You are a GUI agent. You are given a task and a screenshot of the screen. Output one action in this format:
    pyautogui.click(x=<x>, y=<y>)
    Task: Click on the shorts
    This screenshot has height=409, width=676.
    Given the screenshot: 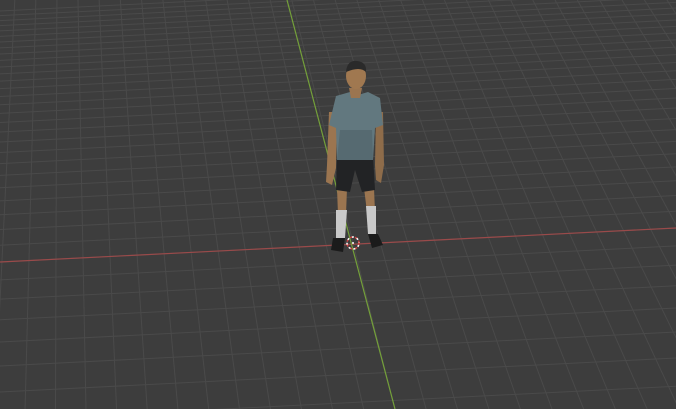 What is the action you would take?
    pyautogui.click(x=355, y=173)
    